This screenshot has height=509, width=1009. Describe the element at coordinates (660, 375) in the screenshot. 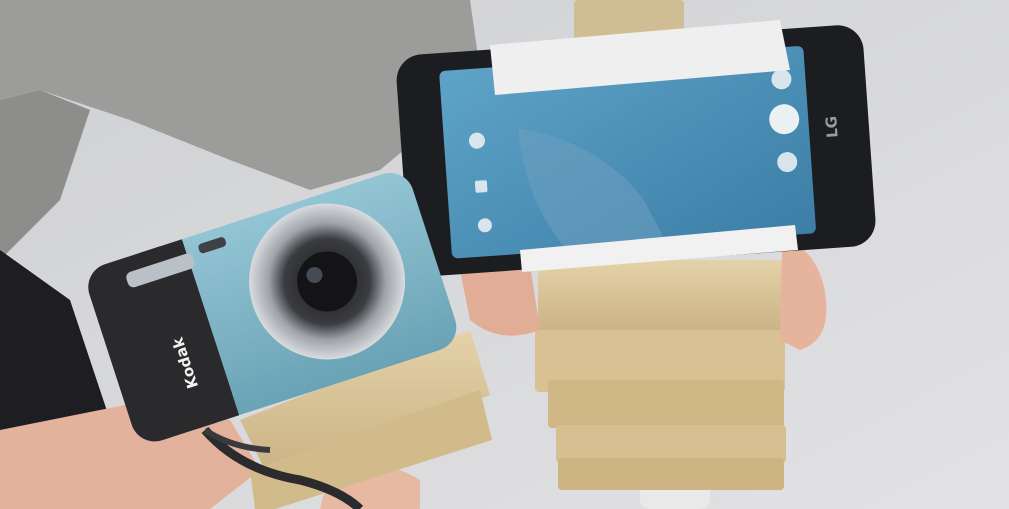

I see `right-wood-stack` at that location.